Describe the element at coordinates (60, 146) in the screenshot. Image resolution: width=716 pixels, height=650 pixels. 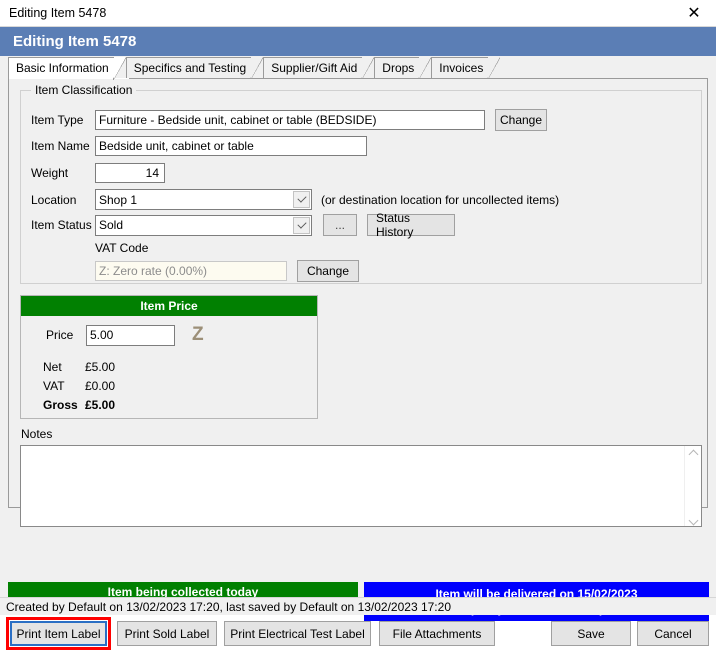
I see `item-name-label: Item Name` at that location.